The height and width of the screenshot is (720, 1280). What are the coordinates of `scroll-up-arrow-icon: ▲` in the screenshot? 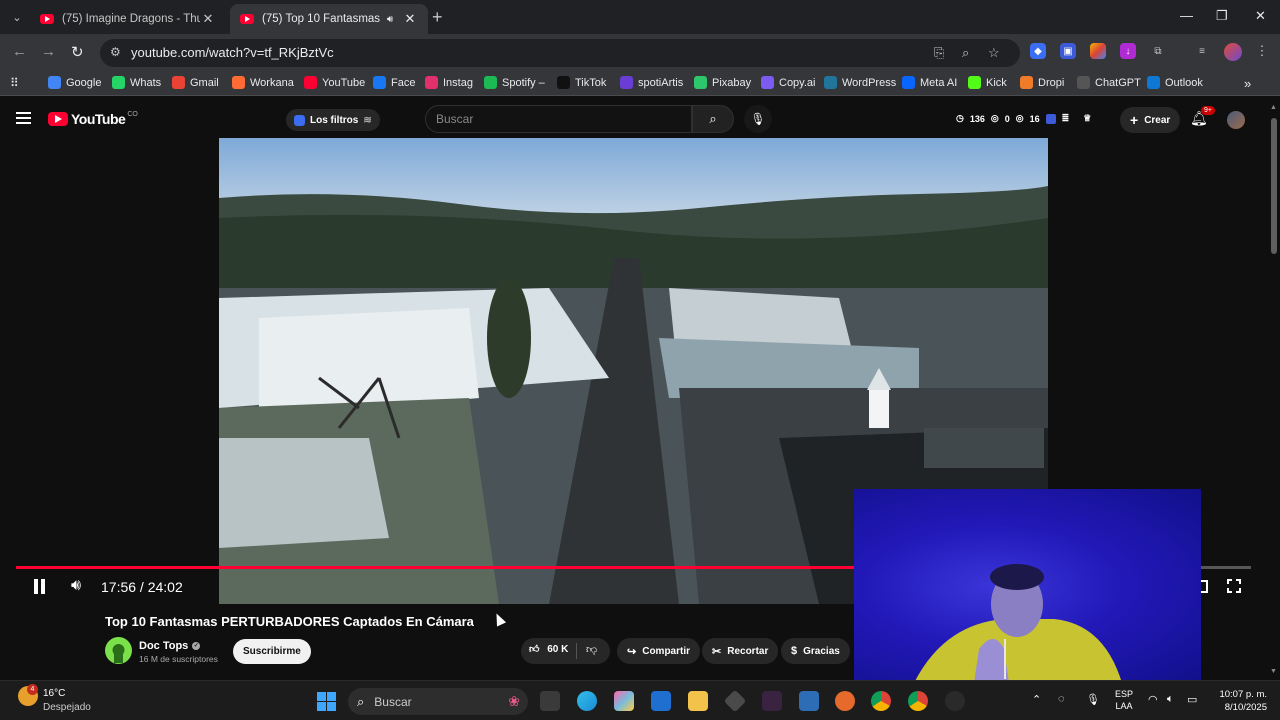 It's located at (1273, 107).